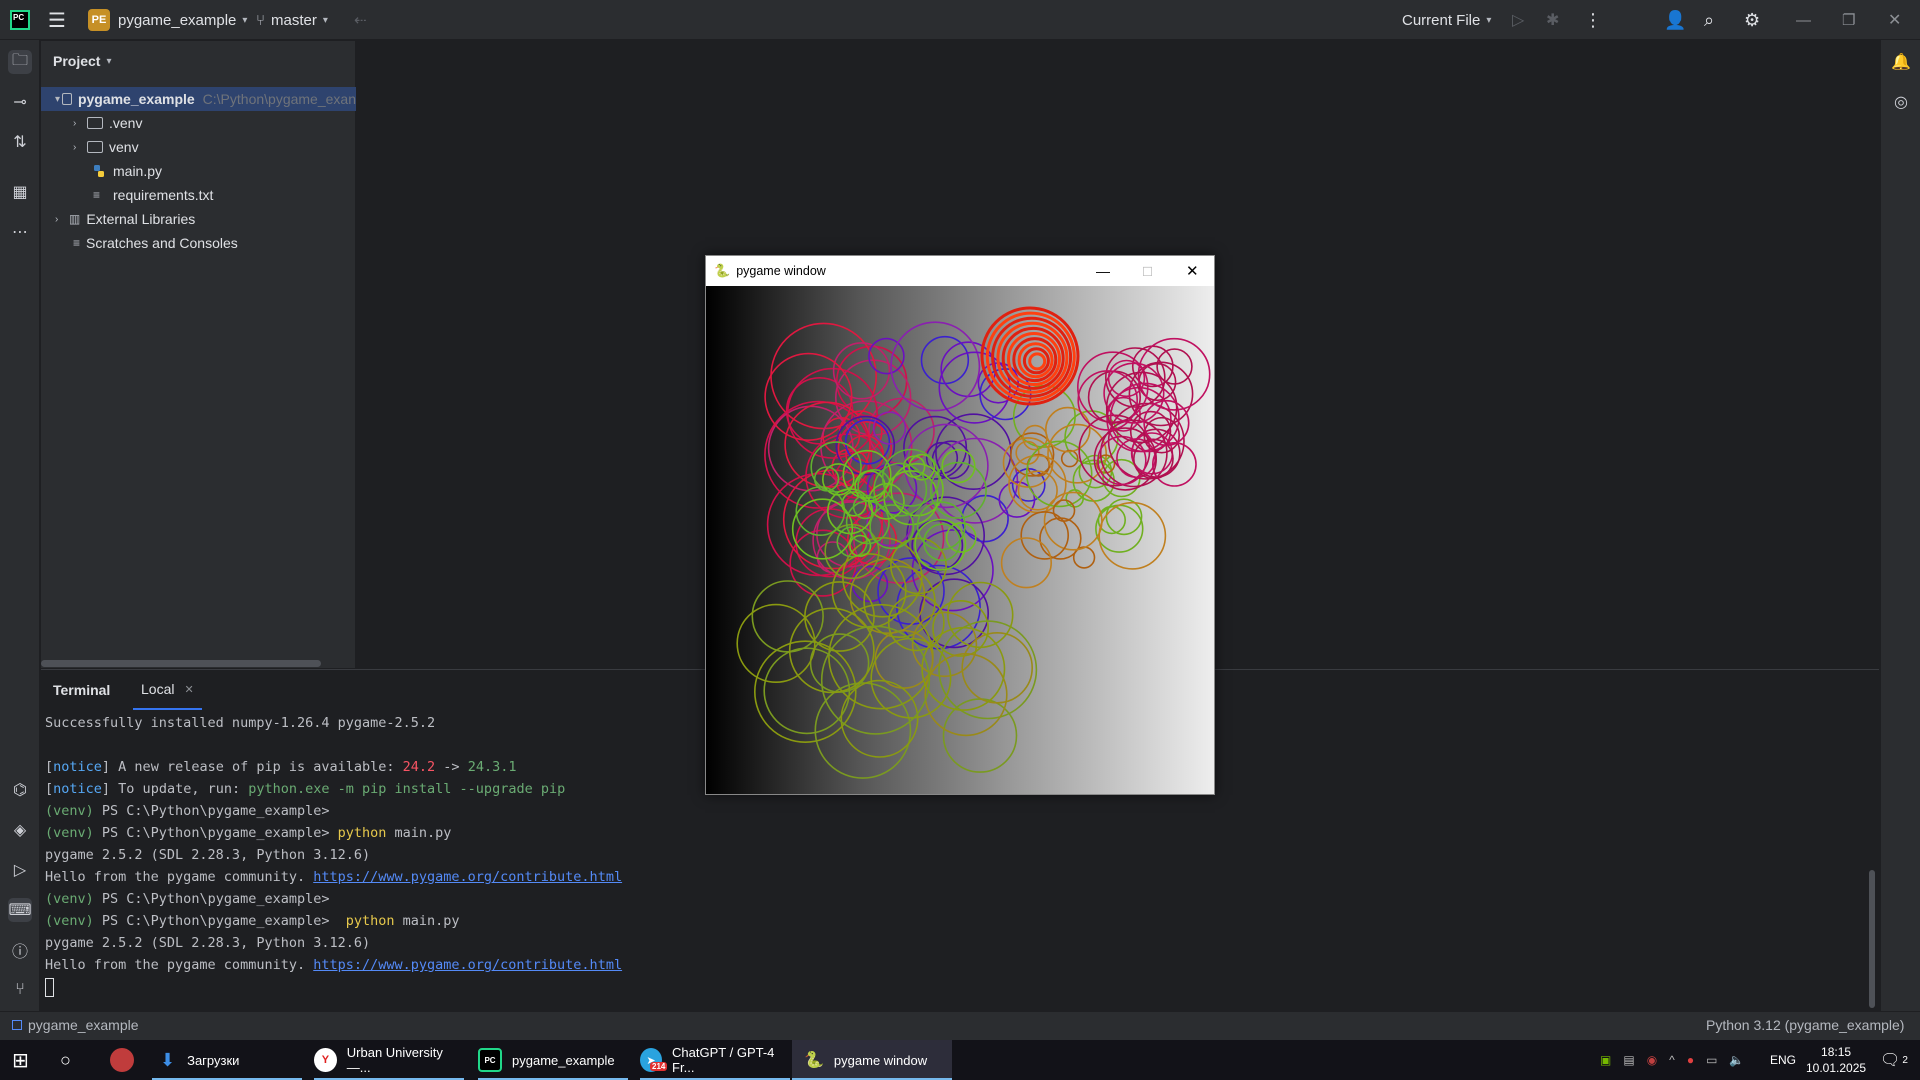 This screenshot has width=1920, height=1080. What do you see at coordinates (1675, 20) in the screenshot?
I see `add-user-icon: 👤` at bounding box center [1675, 20].